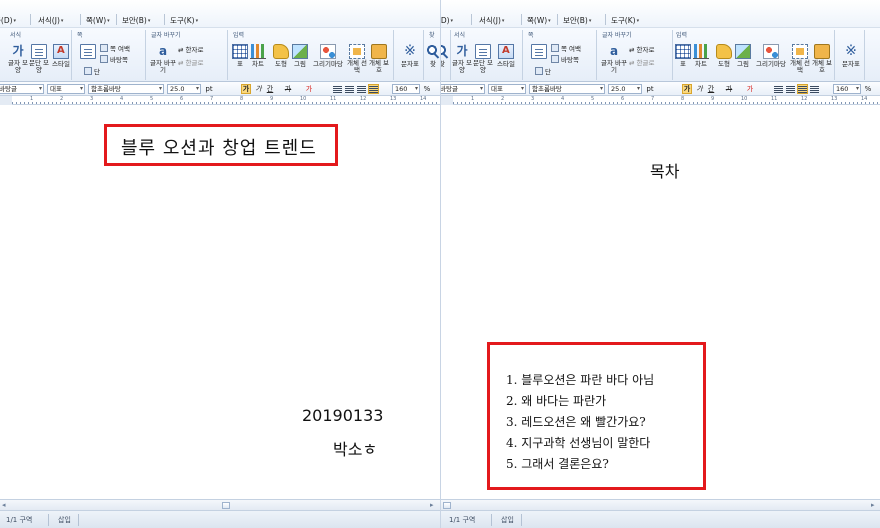  What do you see at coordinates (4, 505) in the screenshot?
I see `scroll-left-icon: ◂` at bounding box center [4, 505].